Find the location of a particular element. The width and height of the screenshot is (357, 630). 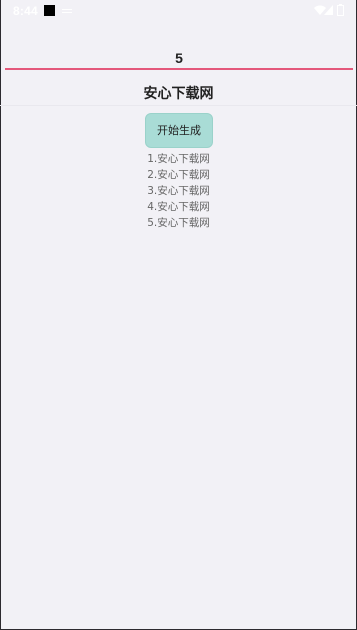

battery-icon is located at coordinates (340, 10).